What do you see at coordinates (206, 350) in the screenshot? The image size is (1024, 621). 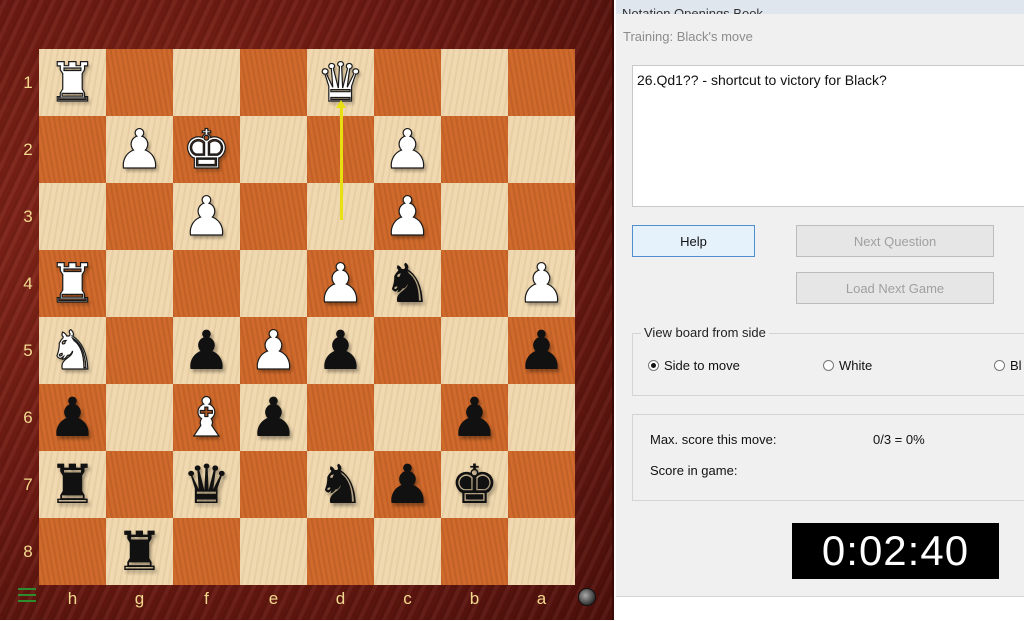 I see `black-pawn-f5-icon: ♟` at bounding box center [206, 350].